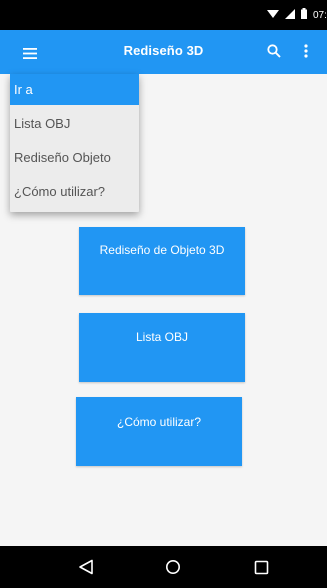  Describe the element at coordinates (162, 347) in the screenshot. I see `obj-list-button: Lista OBJ` at that location.